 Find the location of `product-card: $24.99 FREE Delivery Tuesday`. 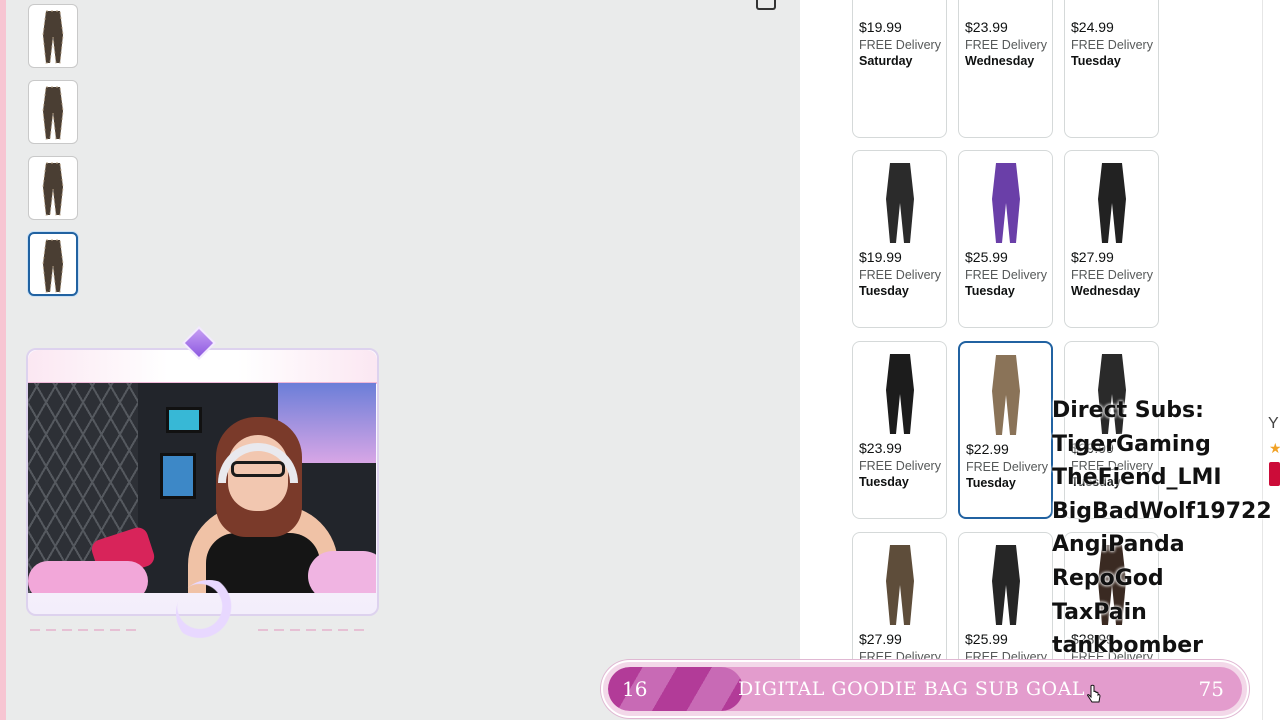

product-card: $24.99 FREE Delivery Tuesday is located at coordinates (1111, 69).